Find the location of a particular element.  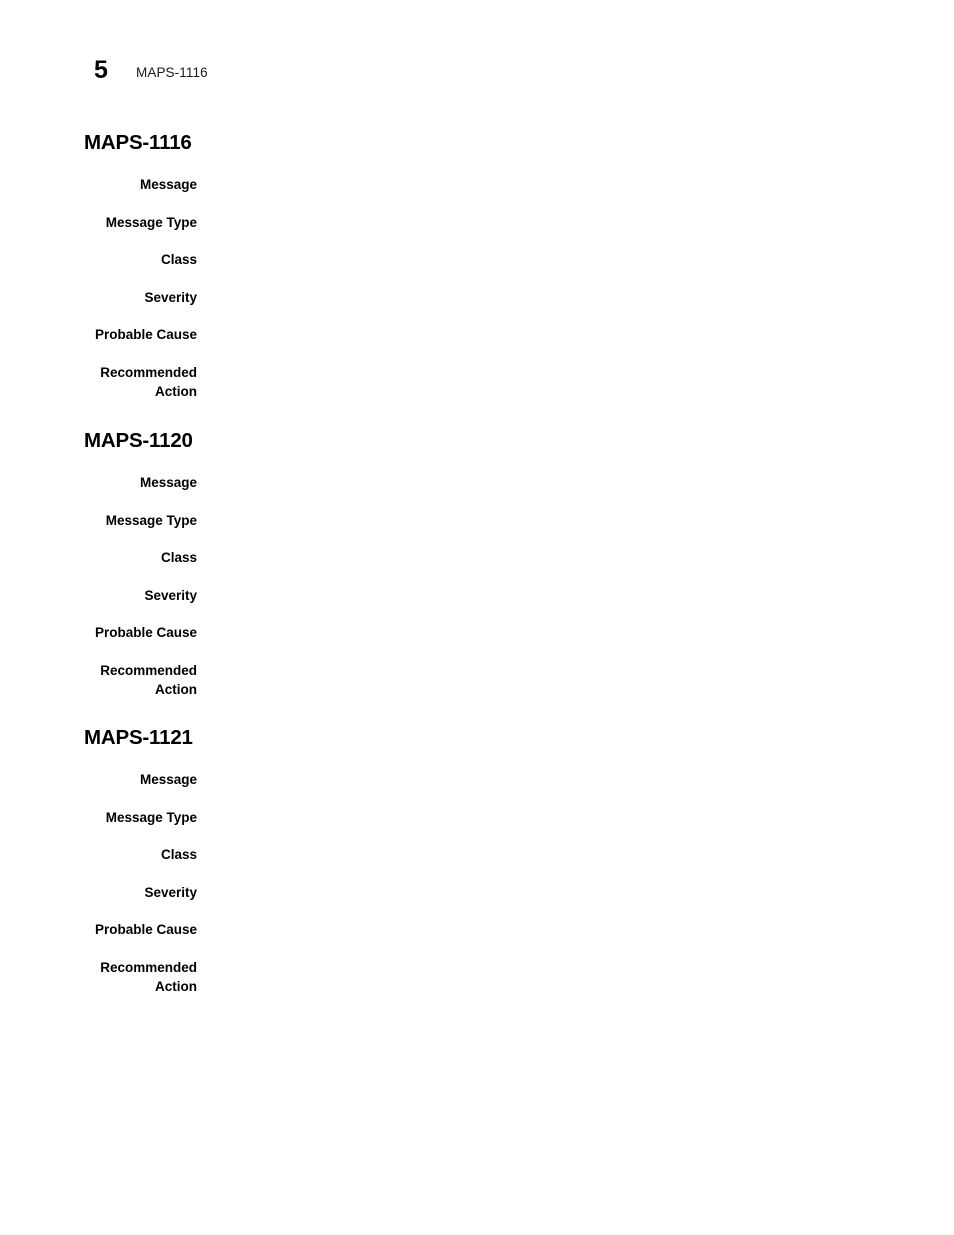

running-head-title: MAPS-1116 is located at coordinates (172, 72).